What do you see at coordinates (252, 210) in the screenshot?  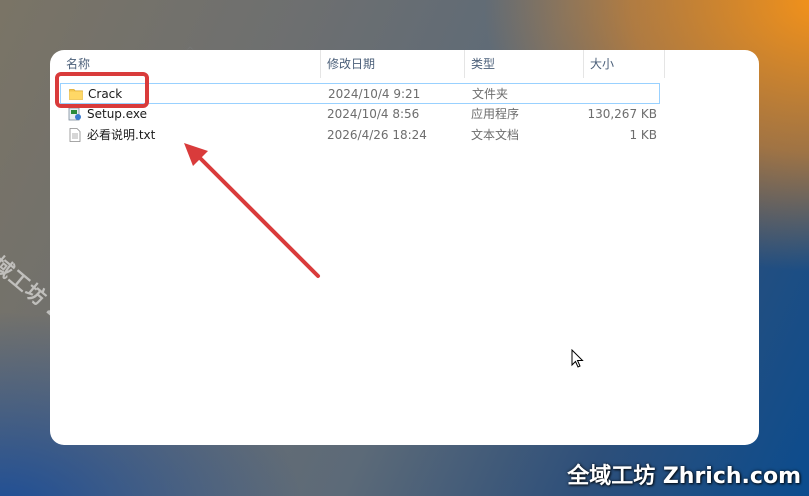 I see `red-arrow-icon` at bounding box center [252, 210].